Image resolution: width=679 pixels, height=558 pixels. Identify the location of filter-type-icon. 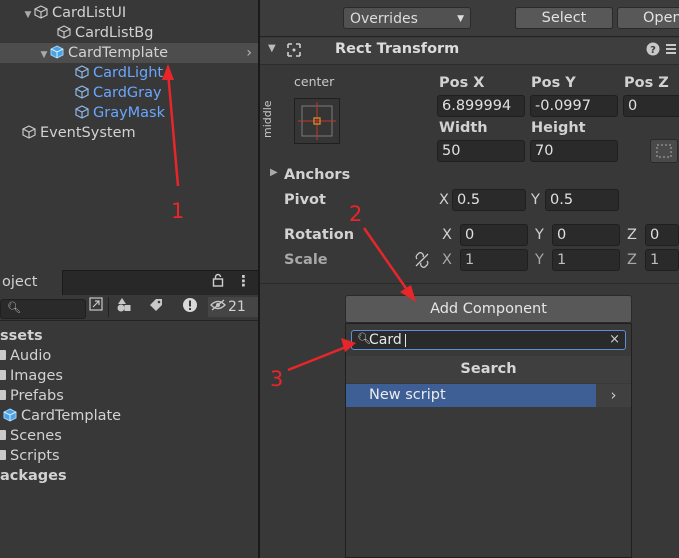
(124, 307).